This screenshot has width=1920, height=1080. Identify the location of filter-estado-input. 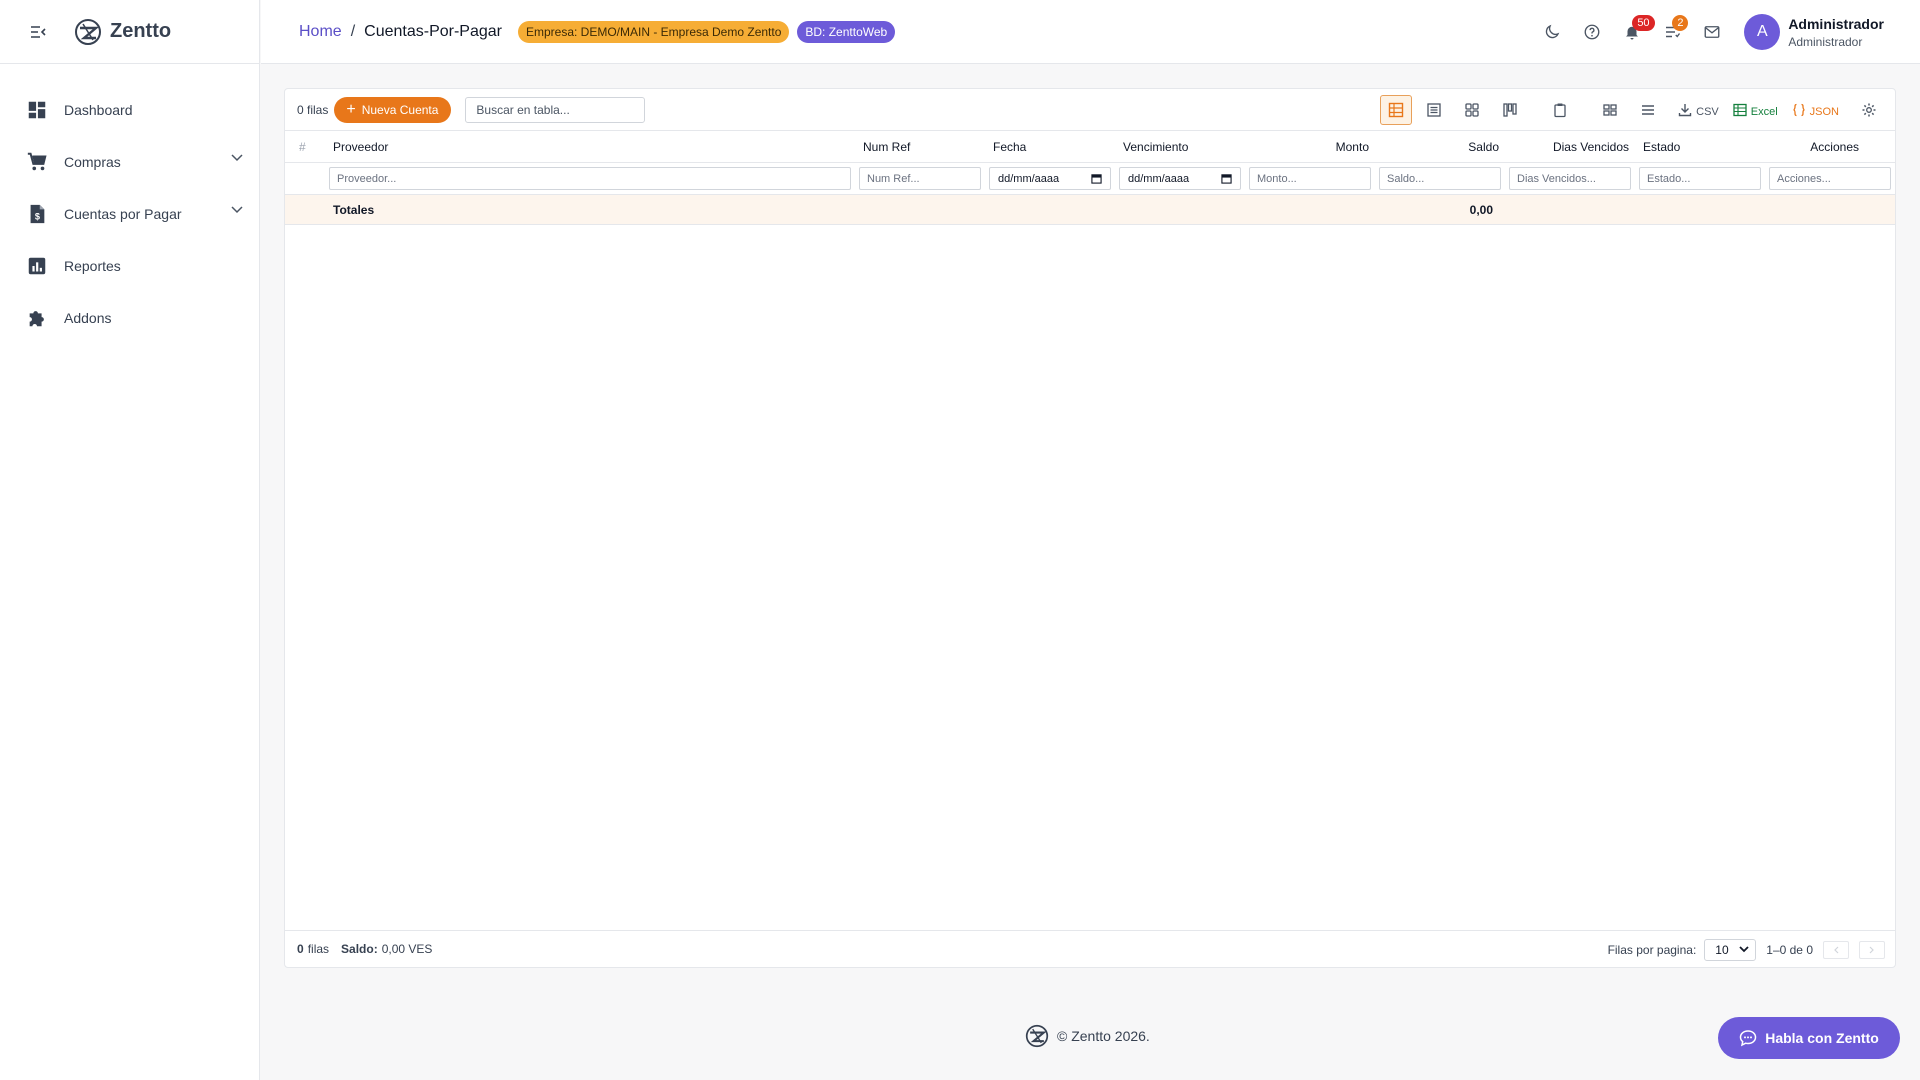
(1700, 178).